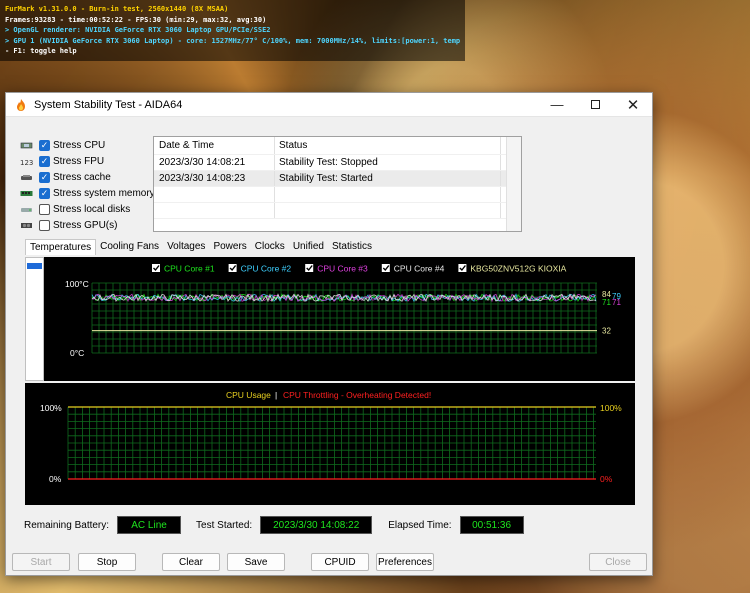 Image resolution: width=750 pixels, height=593 pixels. I want to click on stop-button: Stop, so click(107, 562).